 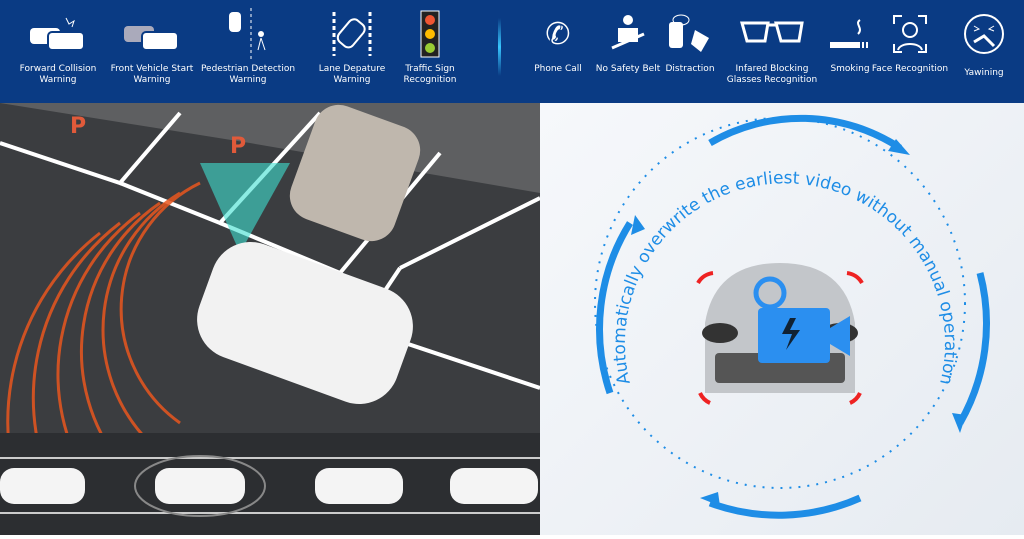 What do you see at coordinates (430, 34) in the screenshot?
I see `traffic-light-icon` at bounding box center [430, 34].